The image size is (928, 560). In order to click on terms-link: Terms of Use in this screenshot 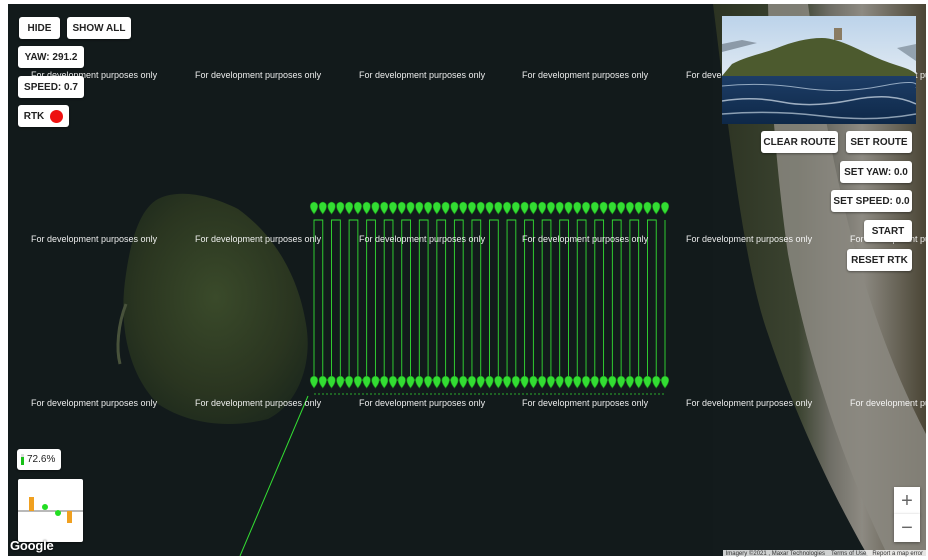, I will do `click(848, 554)`.